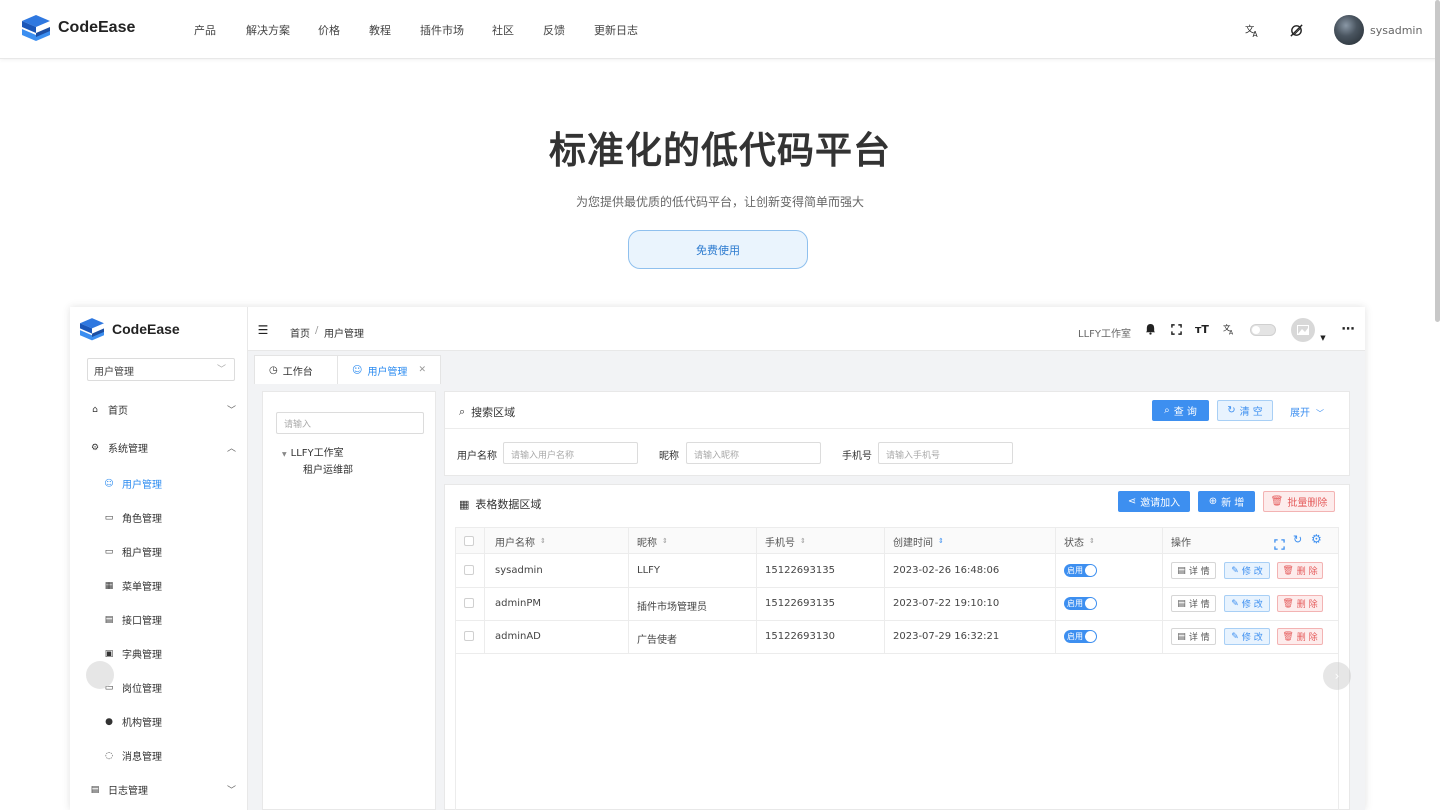  I want to click on invite-button: ⋖ 邀请加入, so click(1154, 501).